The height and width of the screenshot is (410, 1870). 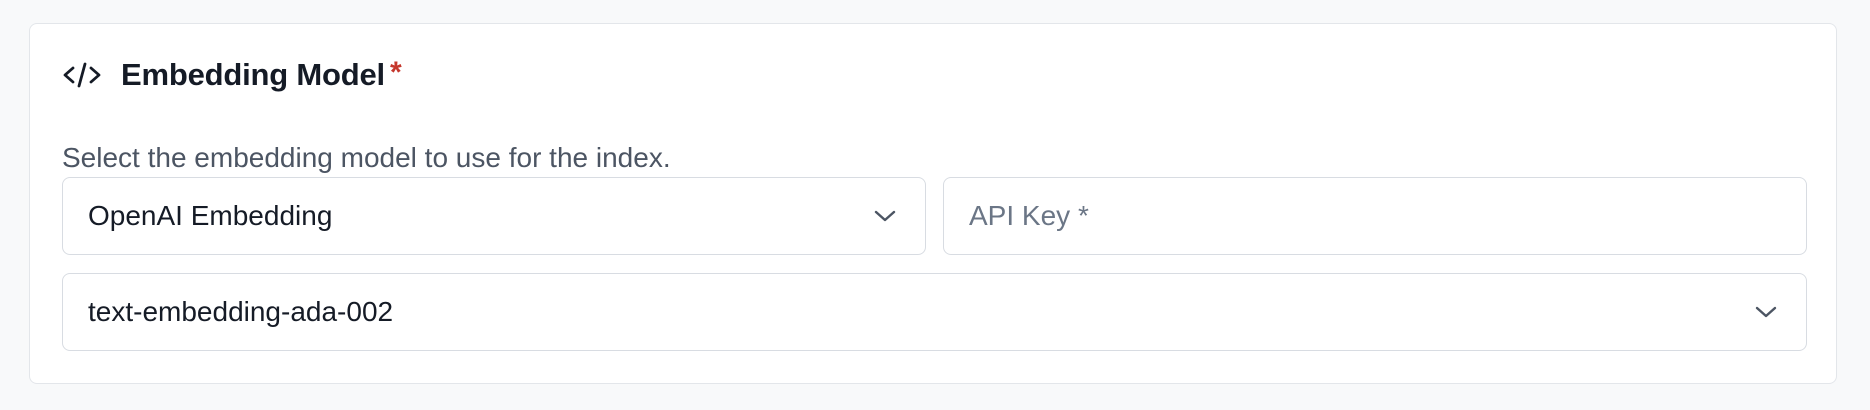 I want to click on required-marker: *, so click(x=395, y=72).